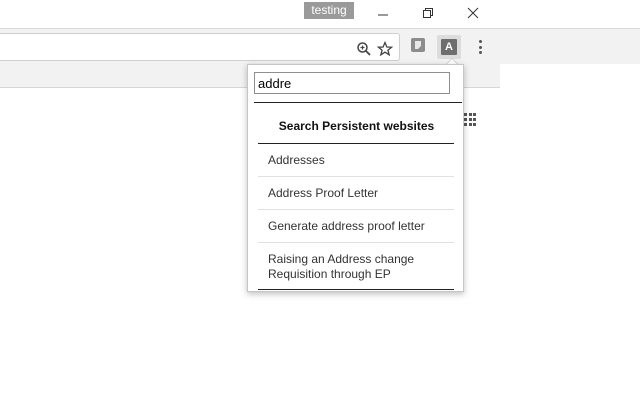 This screenshot has width=640, height=400. I want to click on star-icon, so click(385, 49).